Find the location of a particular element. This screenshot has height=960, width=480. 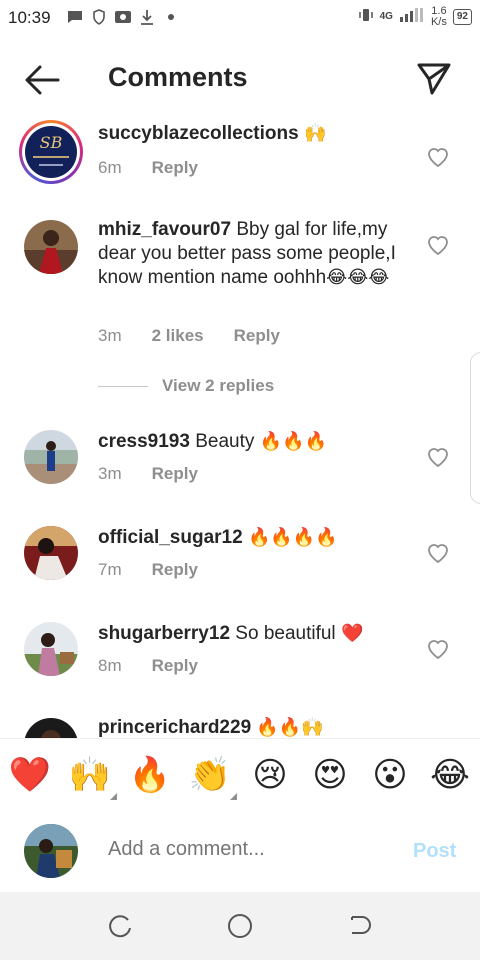

back-button is located at coordinates (42, 80).